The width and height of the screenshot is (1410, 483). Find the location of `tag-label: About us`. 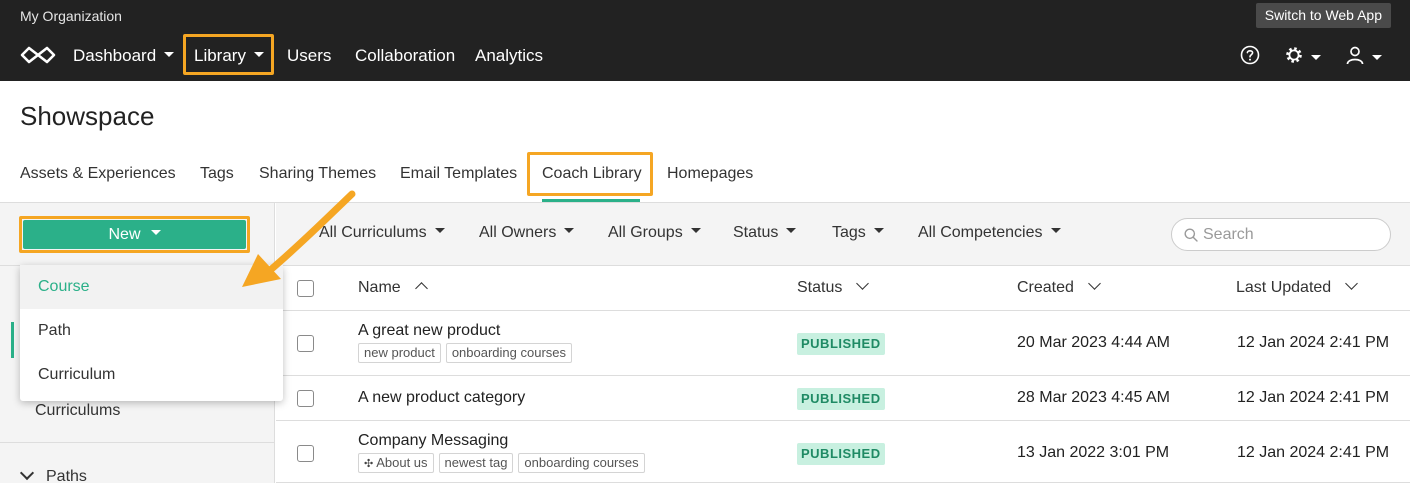

tag-label: About us is located at coordinates (402, 462).